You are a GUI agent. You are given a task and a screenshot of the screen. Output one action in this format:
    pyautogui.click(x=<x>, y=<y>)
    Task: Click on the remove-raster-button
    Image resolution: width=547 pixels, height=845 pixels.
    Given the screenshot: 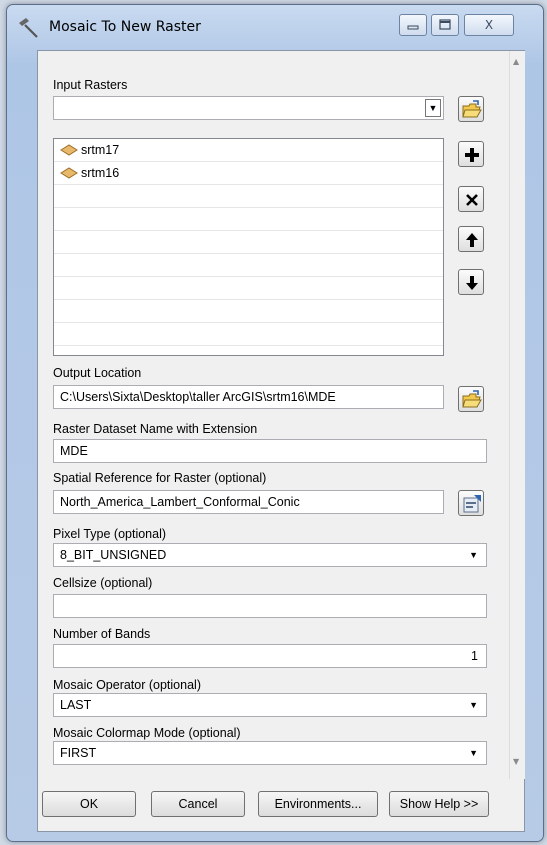 What is the action you would take?
    pyautogui.click(x=471, y=199)
    